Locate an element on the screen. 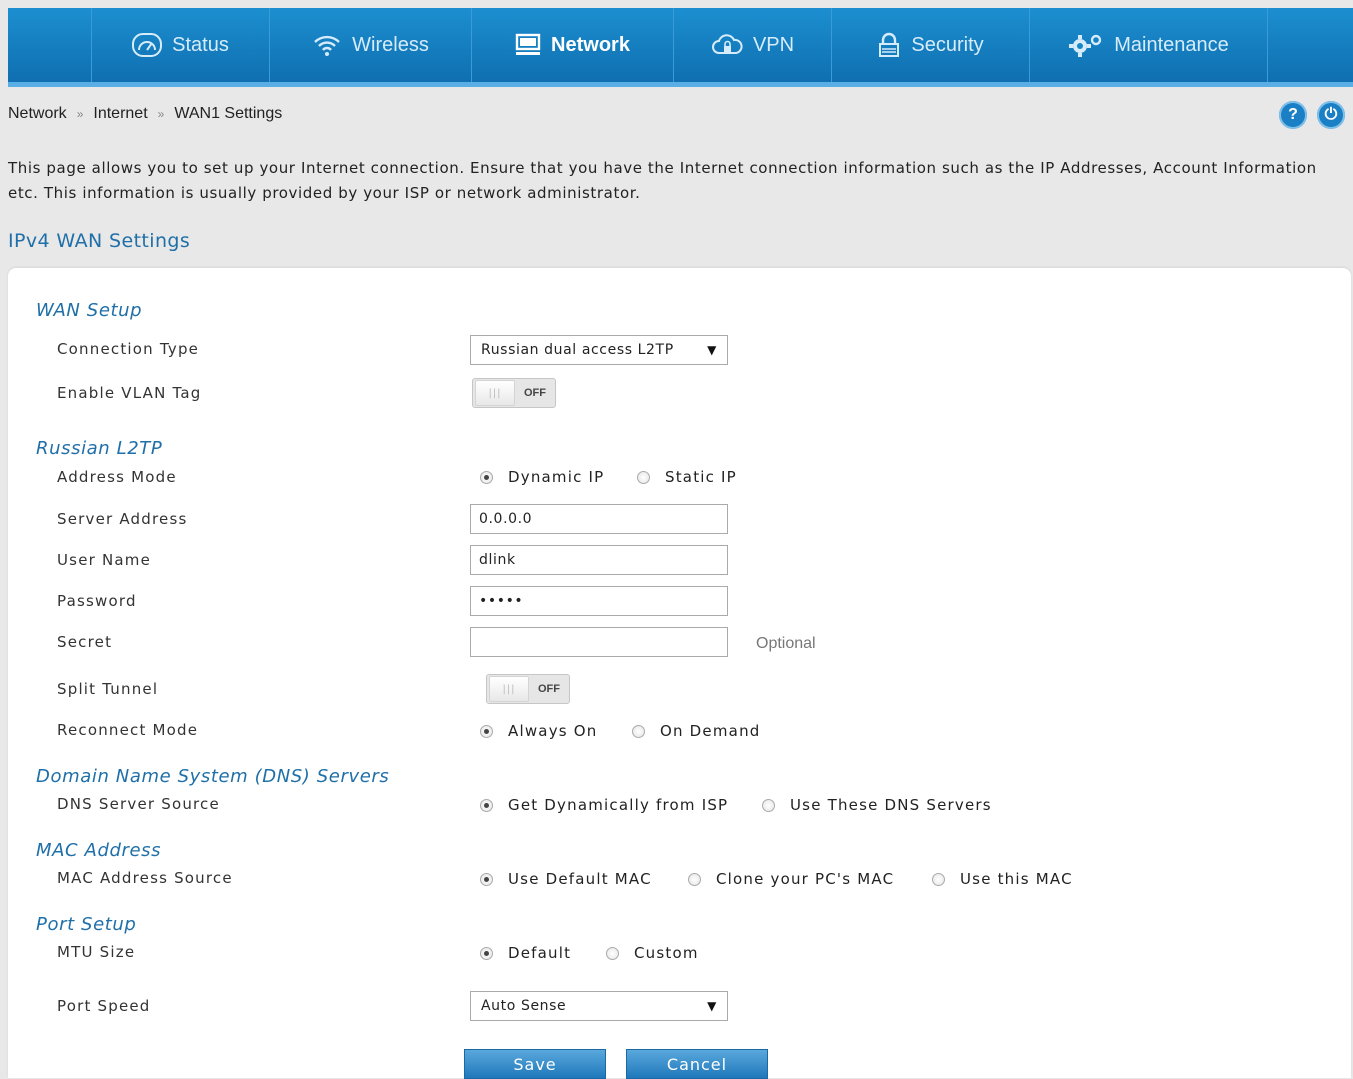 This screenshot has height=1079, width=1353. split-tunnel-label: Split Tunnel is located at coordinates (108, 689).